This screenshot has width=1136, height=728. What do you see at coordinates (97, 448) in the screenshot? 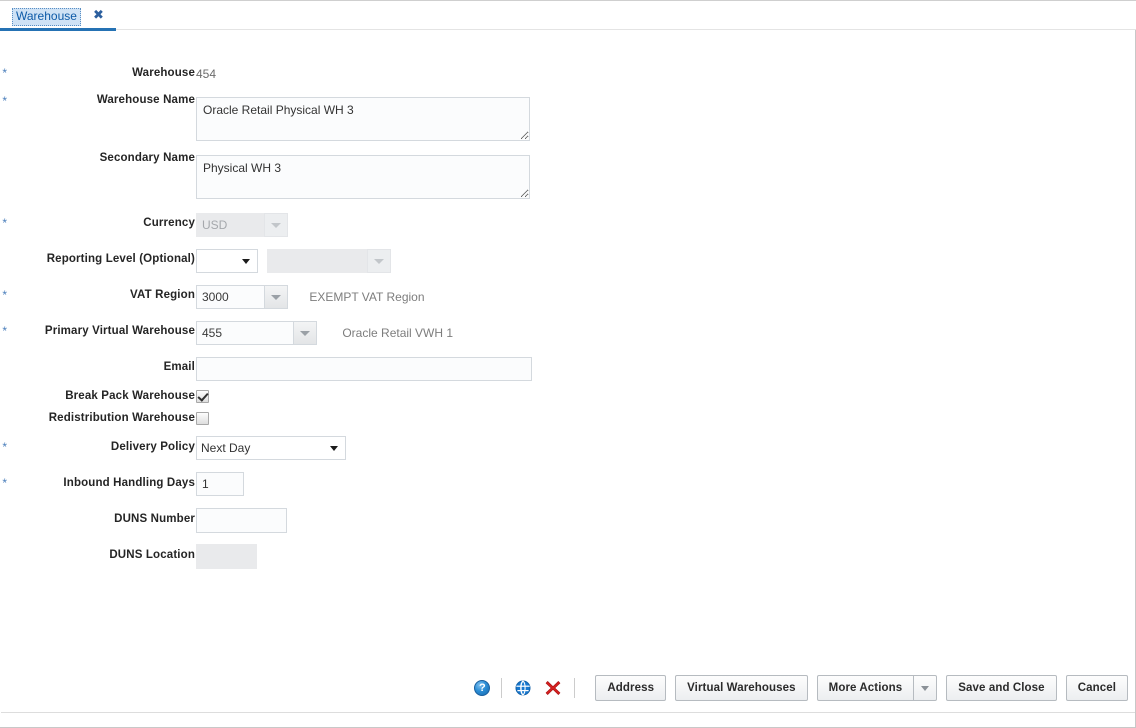
I see `label-delivery-policy-wrap: * Delivery Policy` at bounding box center [97, 448].